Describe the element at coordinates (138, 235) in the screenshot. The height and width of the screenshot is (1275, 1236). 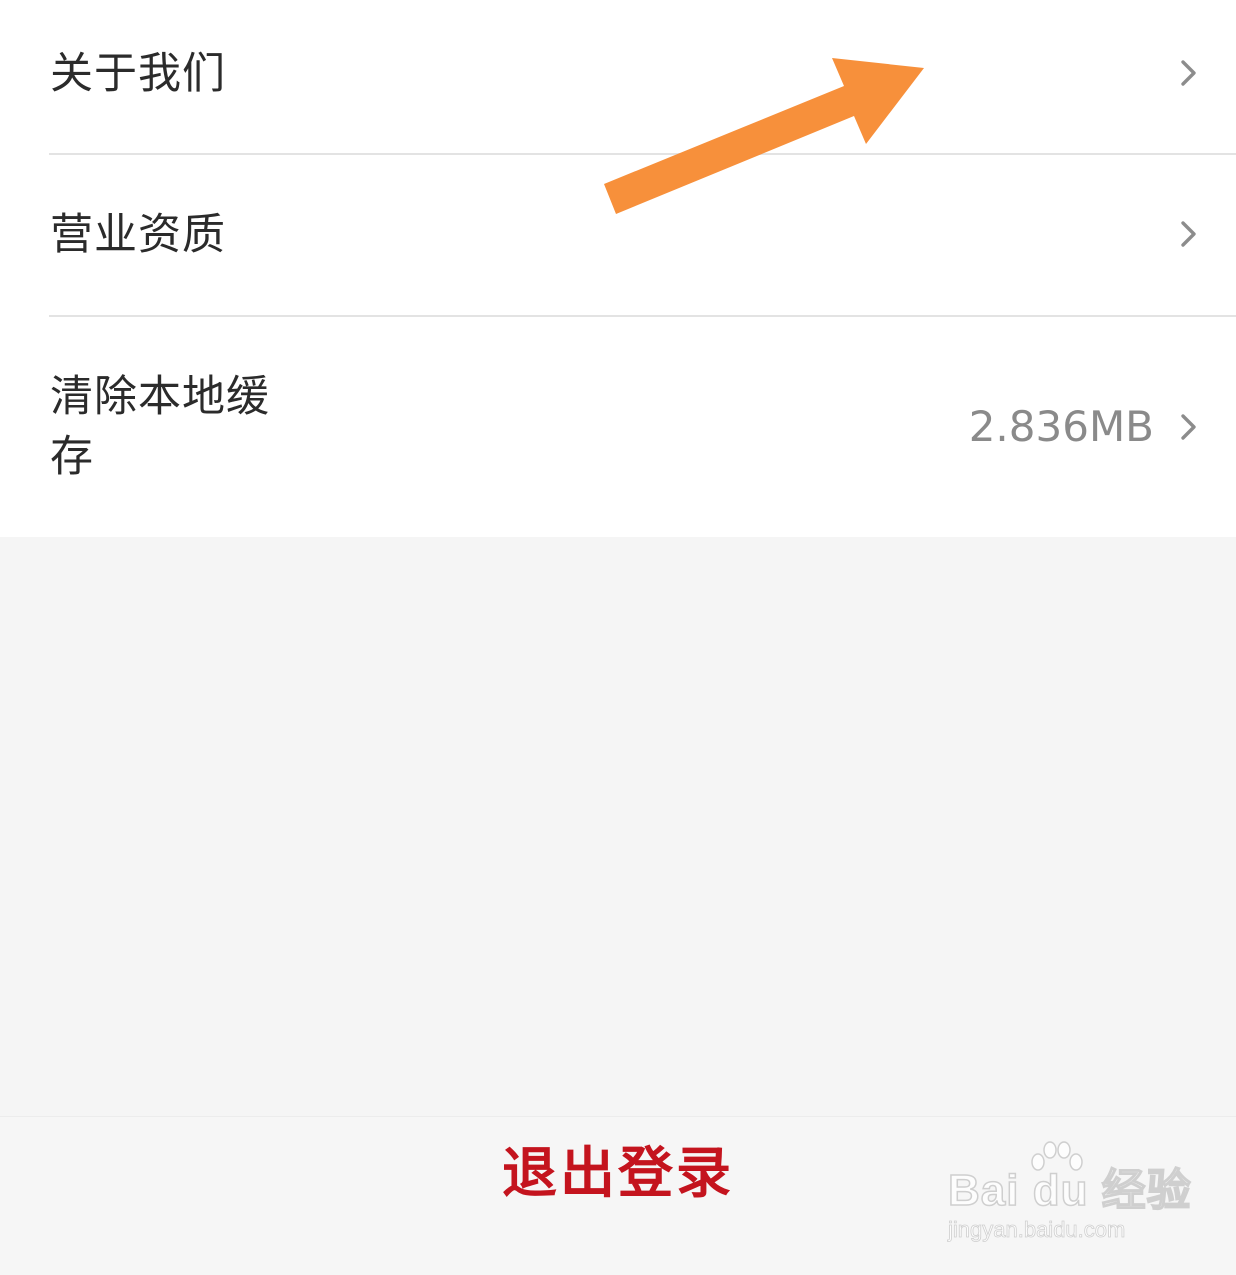
I see `settings-item-label: 营业资质` at that location.